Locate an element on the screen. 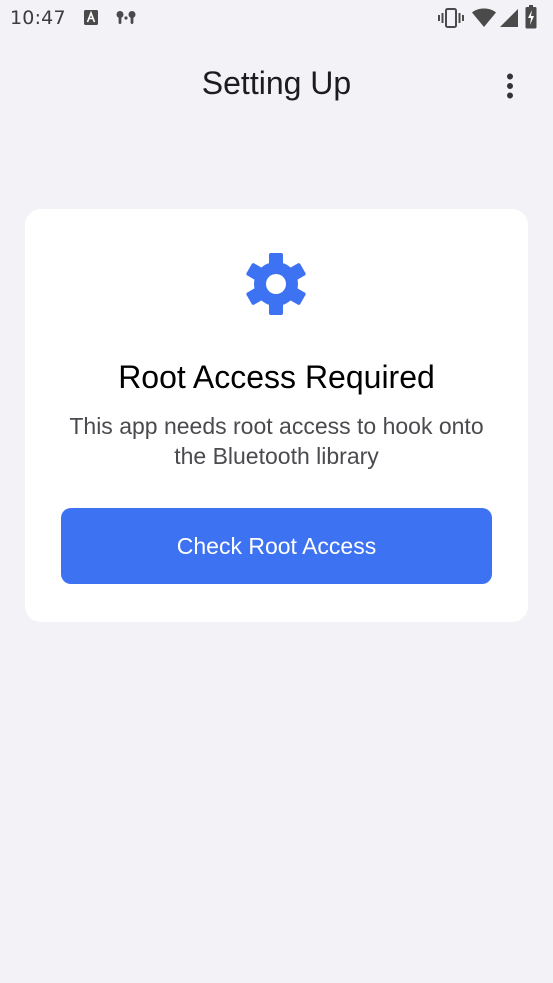 This screenshot has width=553, height=983. vibrate-icon is located at coordinates (451, 18).